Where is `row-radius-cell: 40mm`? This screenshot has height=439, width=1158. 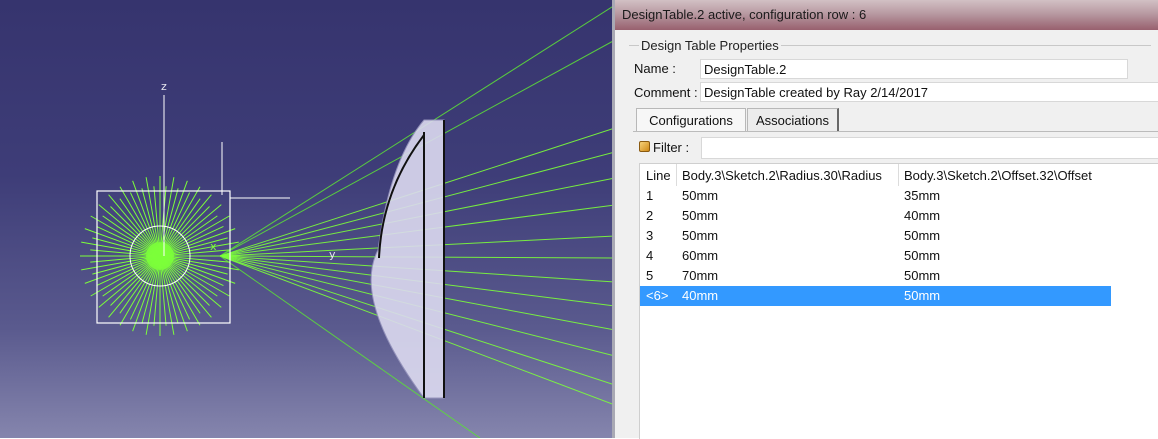
row-radius-cell: 40mm is located at coordinates (700, 295).